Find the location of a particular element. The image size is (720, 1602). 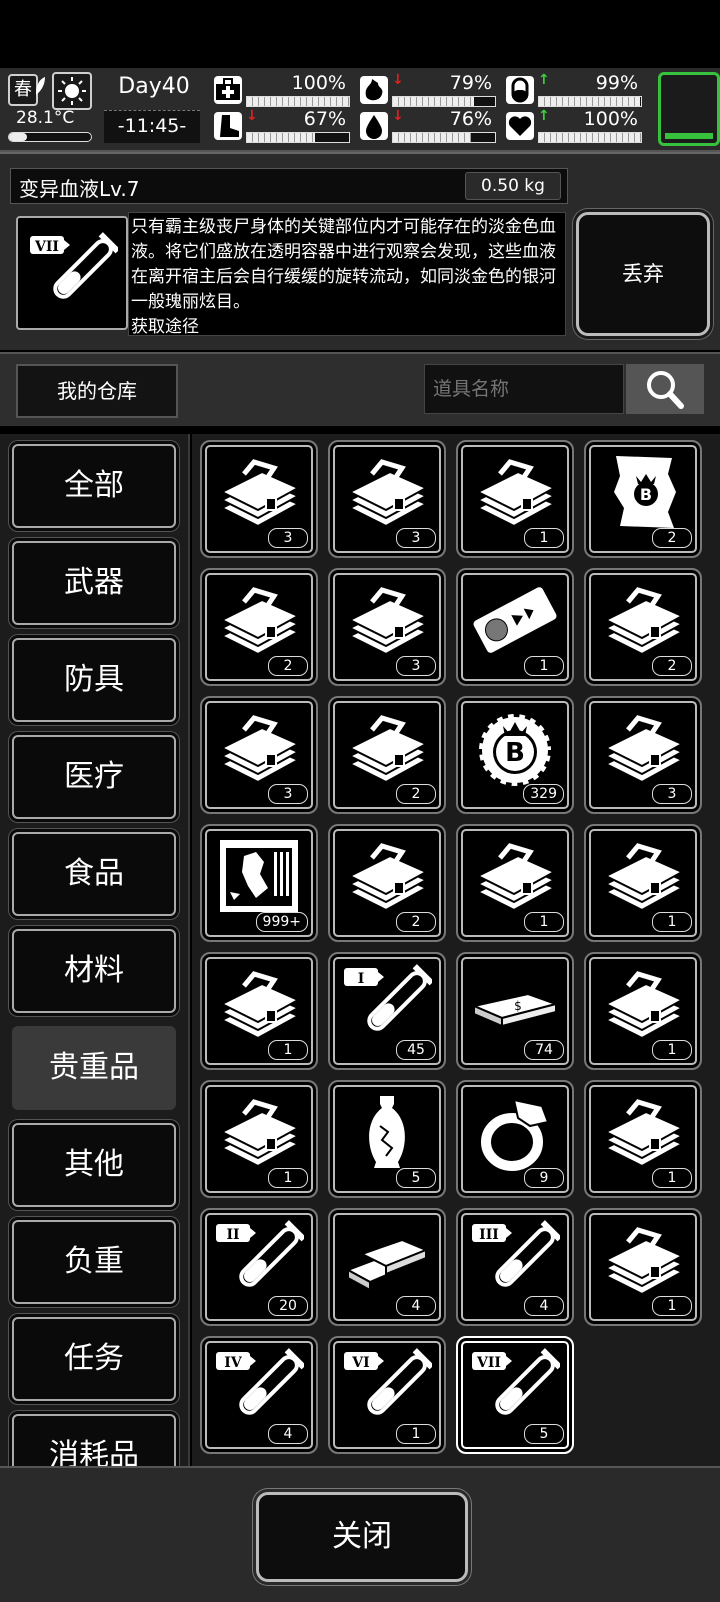

item-count-badge: 74 is located at coordinates (544, 1050).